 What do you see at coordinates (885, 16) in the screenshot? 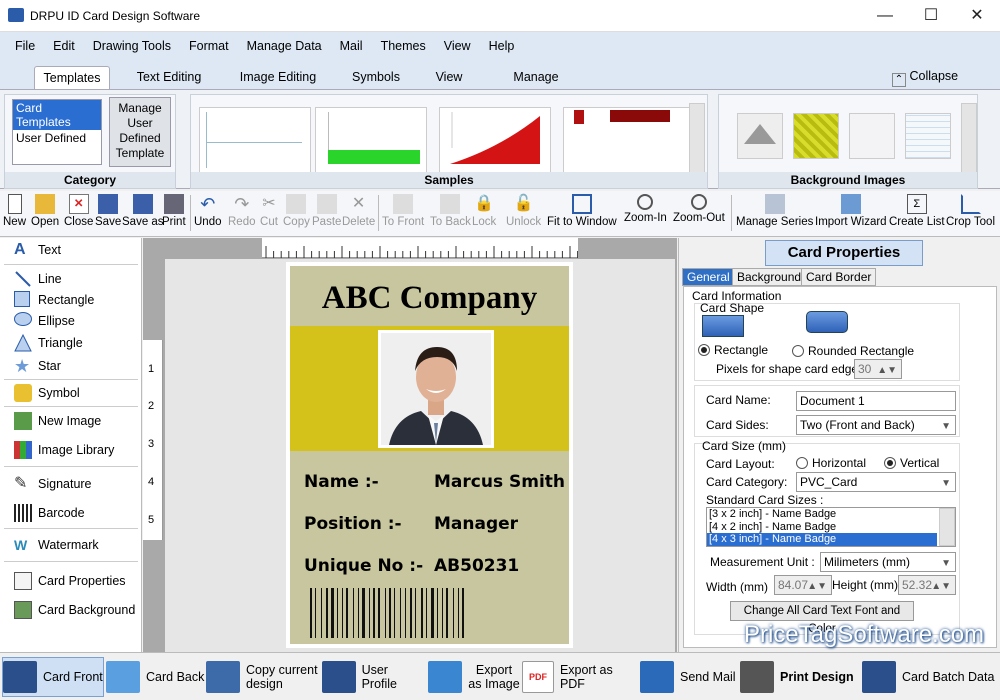
I see `minimize-icon: —` at bounding box center [885, 16].